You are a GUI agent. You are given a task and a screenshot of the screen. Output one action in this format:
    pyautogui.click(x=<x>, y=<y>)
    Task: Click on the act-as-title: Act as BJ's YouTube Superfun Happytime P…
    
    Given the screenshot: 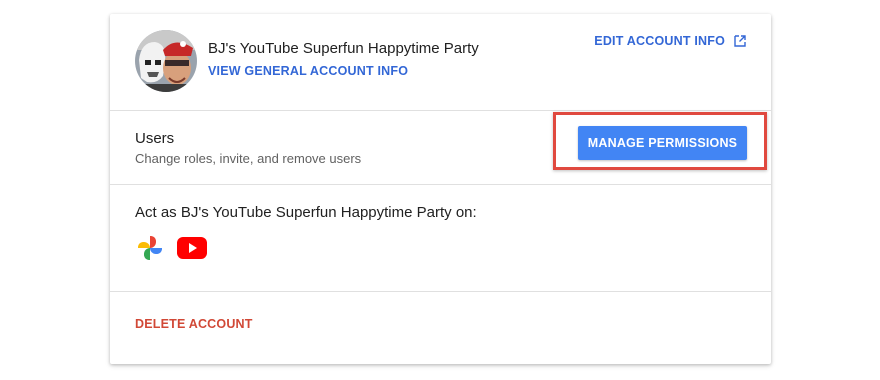 What is the action you would take?
    pyautogui.click(x=306, y=212)
    